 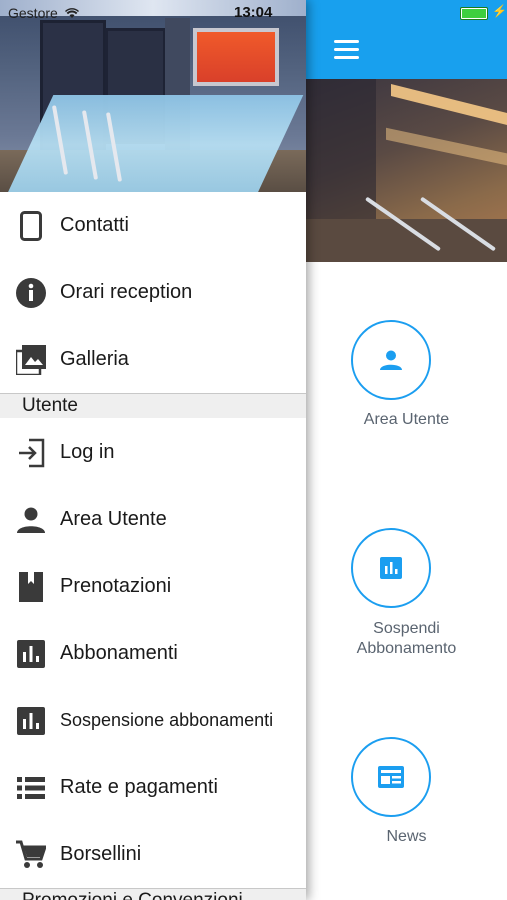 I want to click on menu-item-label: Abbonamenti, so click(x=119, y=653).